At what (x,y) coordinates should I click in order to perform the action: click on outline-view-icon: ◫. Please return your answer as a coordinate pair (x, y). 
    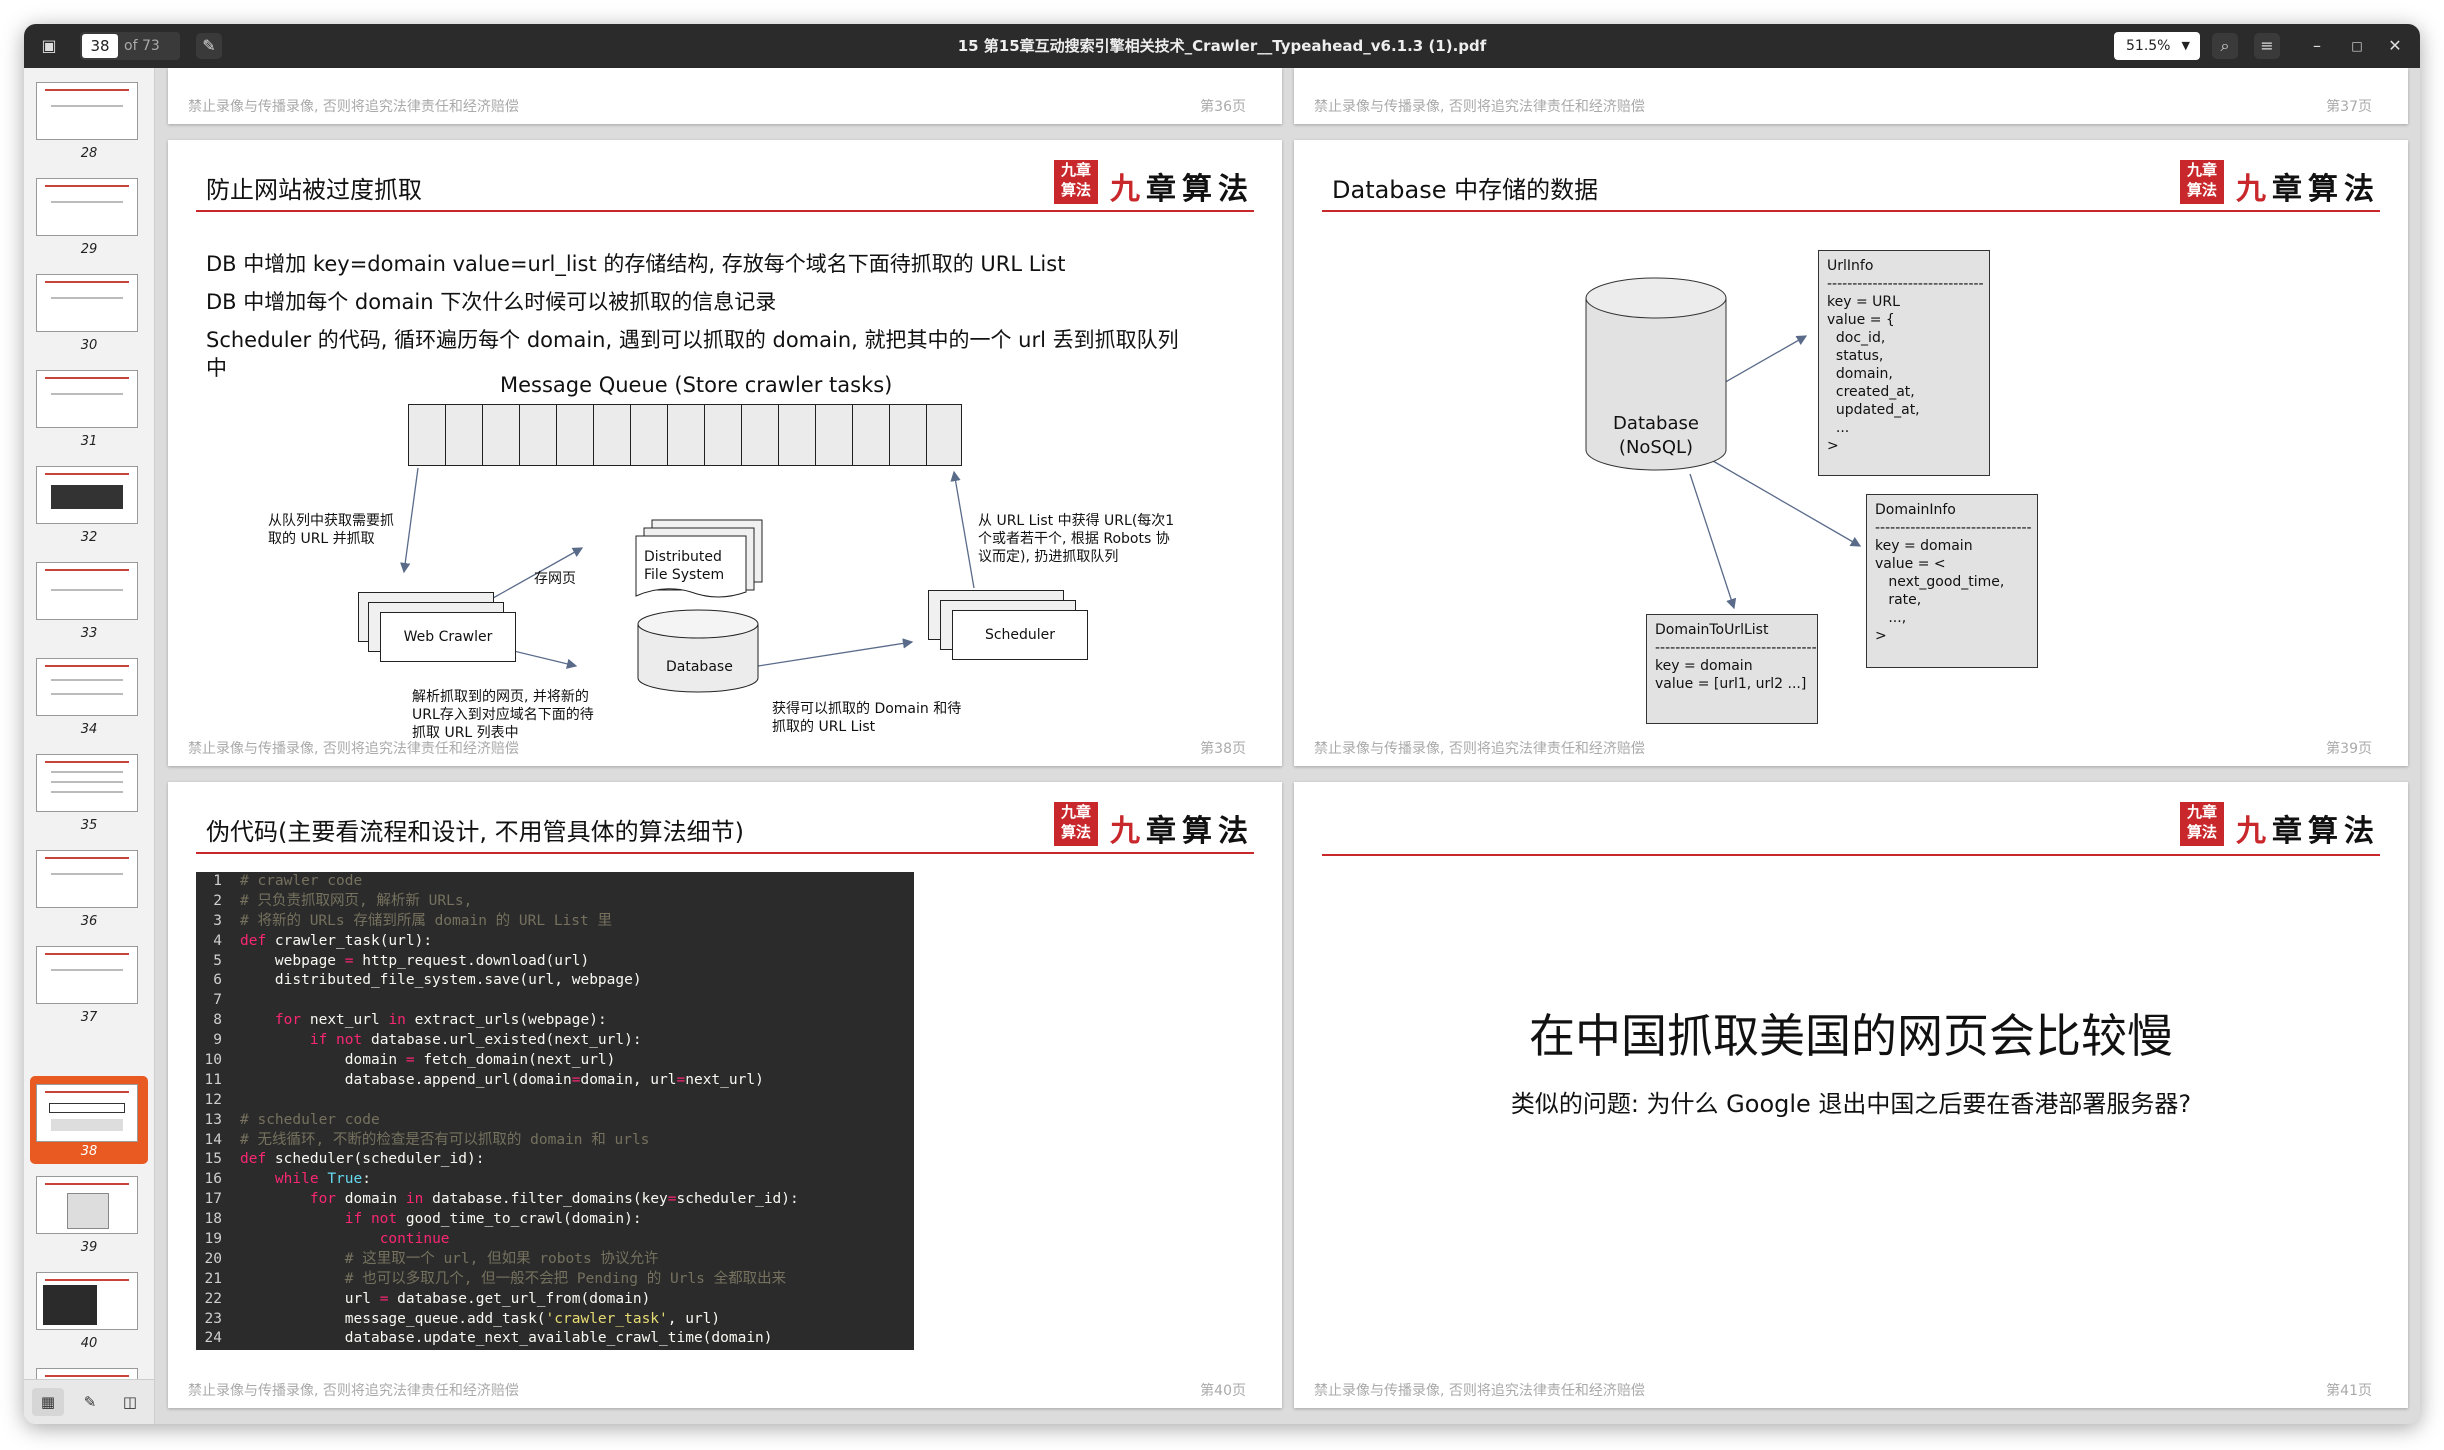
    Looking at the image, I should click on (130, 1402).